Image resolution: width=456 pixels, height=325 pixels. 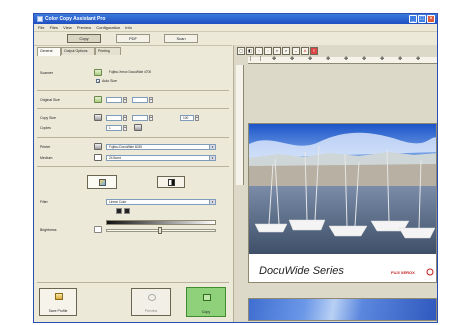 What do you see at coordinates (161, 158) in the screenshot?
I see `medium-select: 24 Bond ▾` at bounding box center [161, 158].